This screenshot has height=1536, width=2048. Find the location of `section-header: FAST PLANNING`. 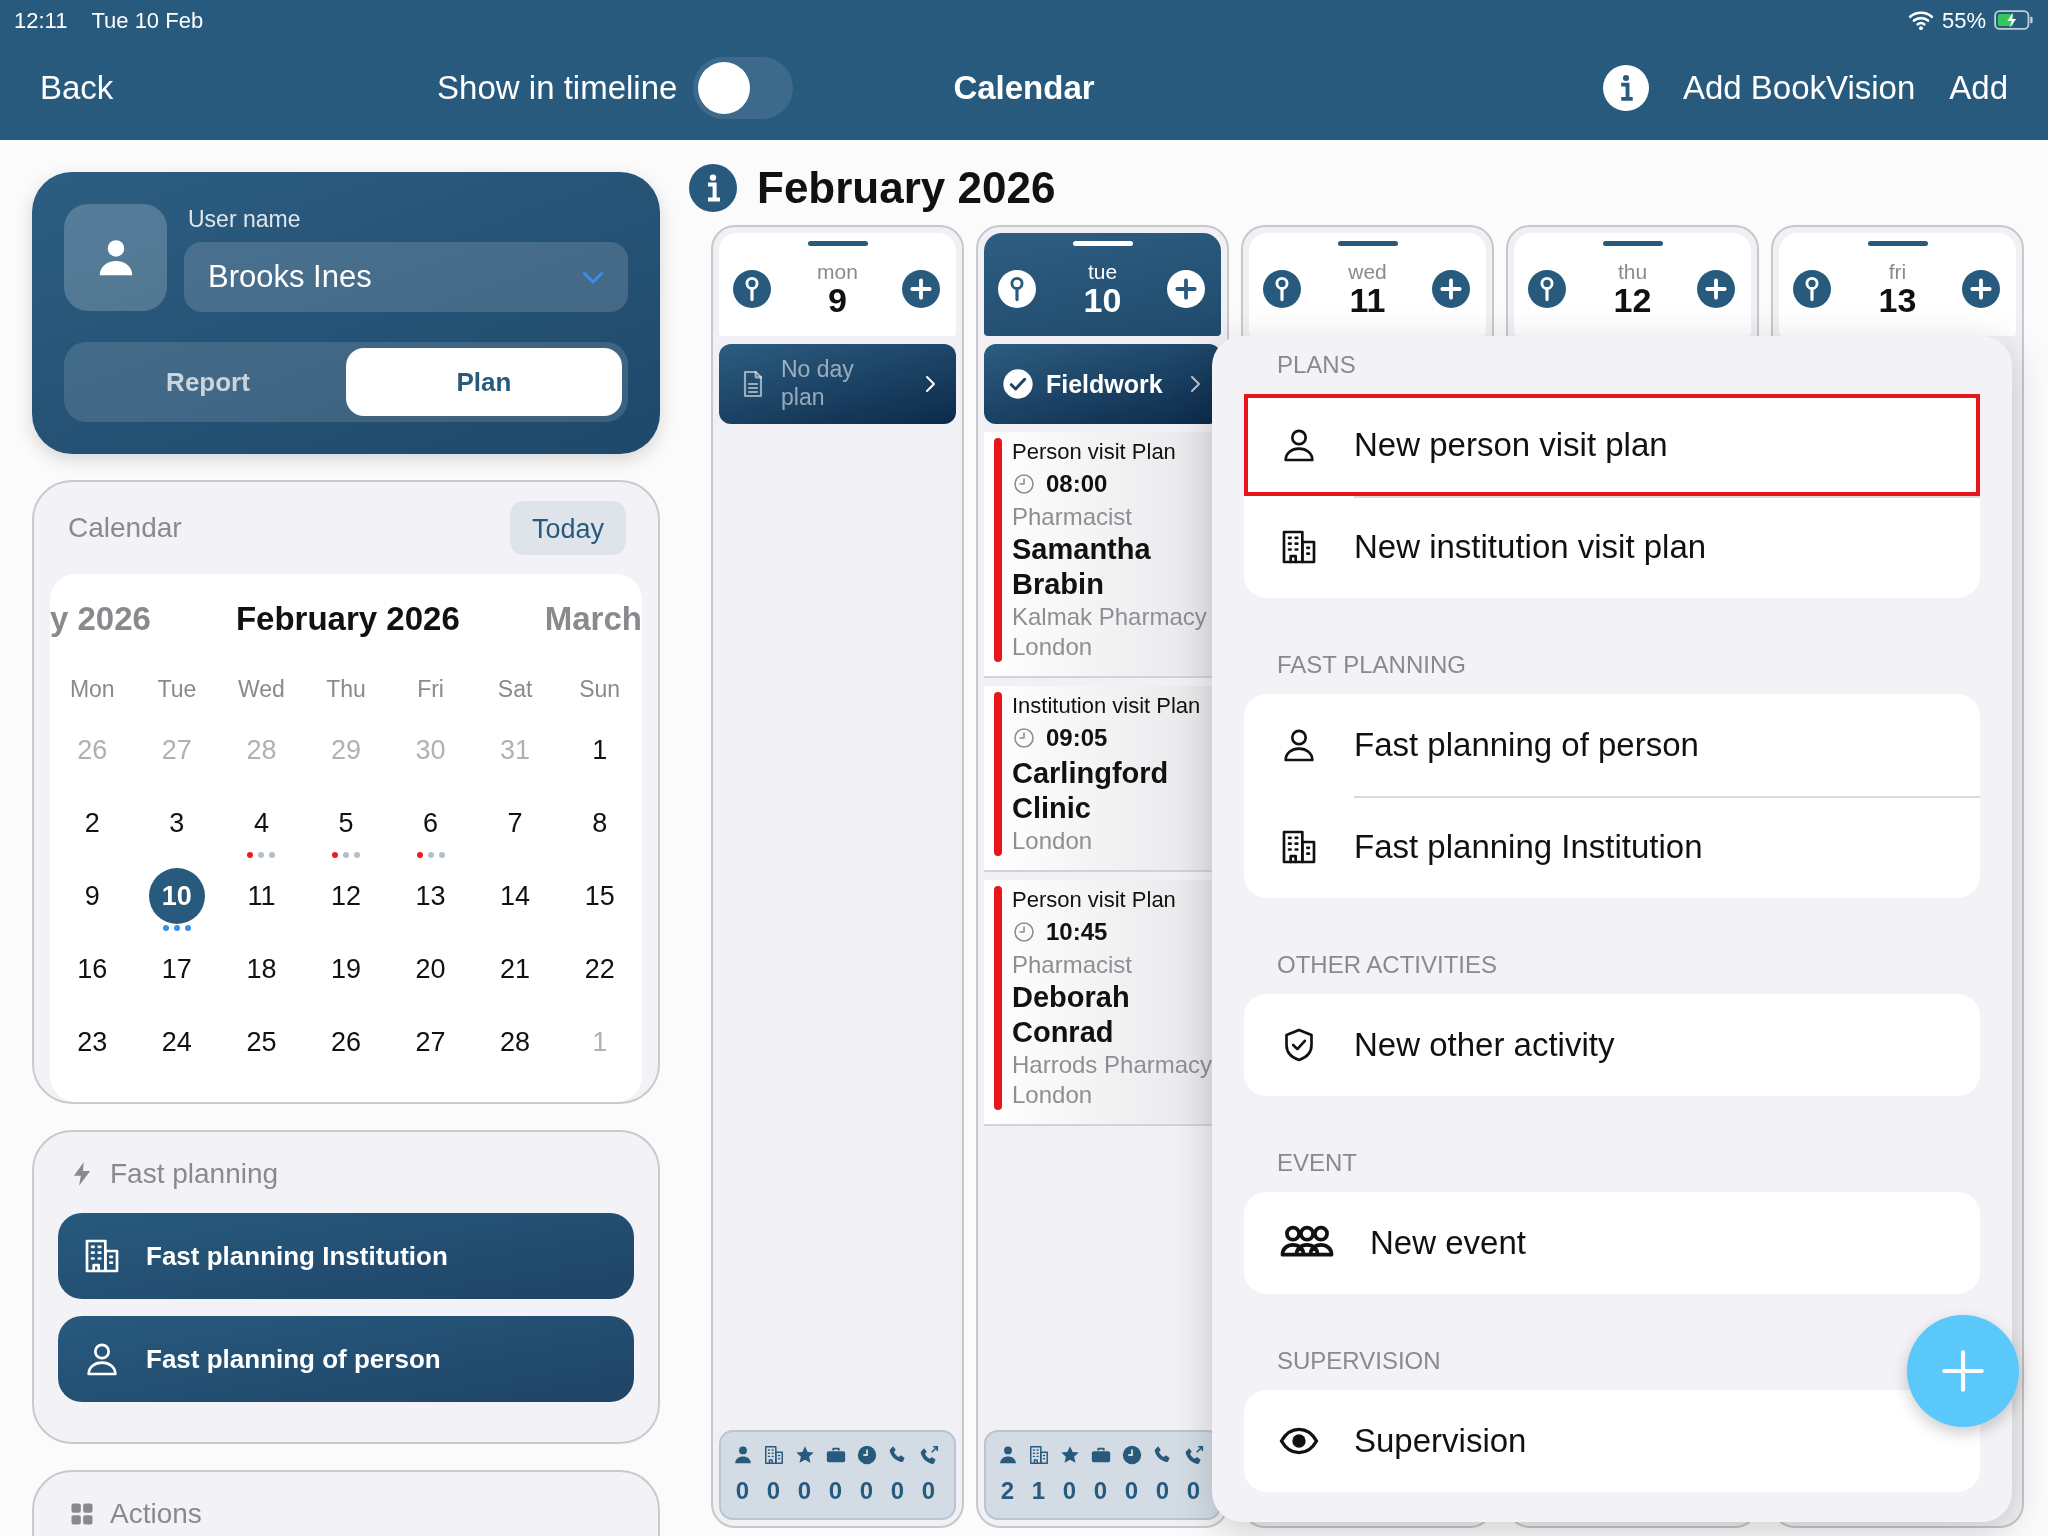

section-header: FAST PLANNING is located at coordinates (1371, 665).